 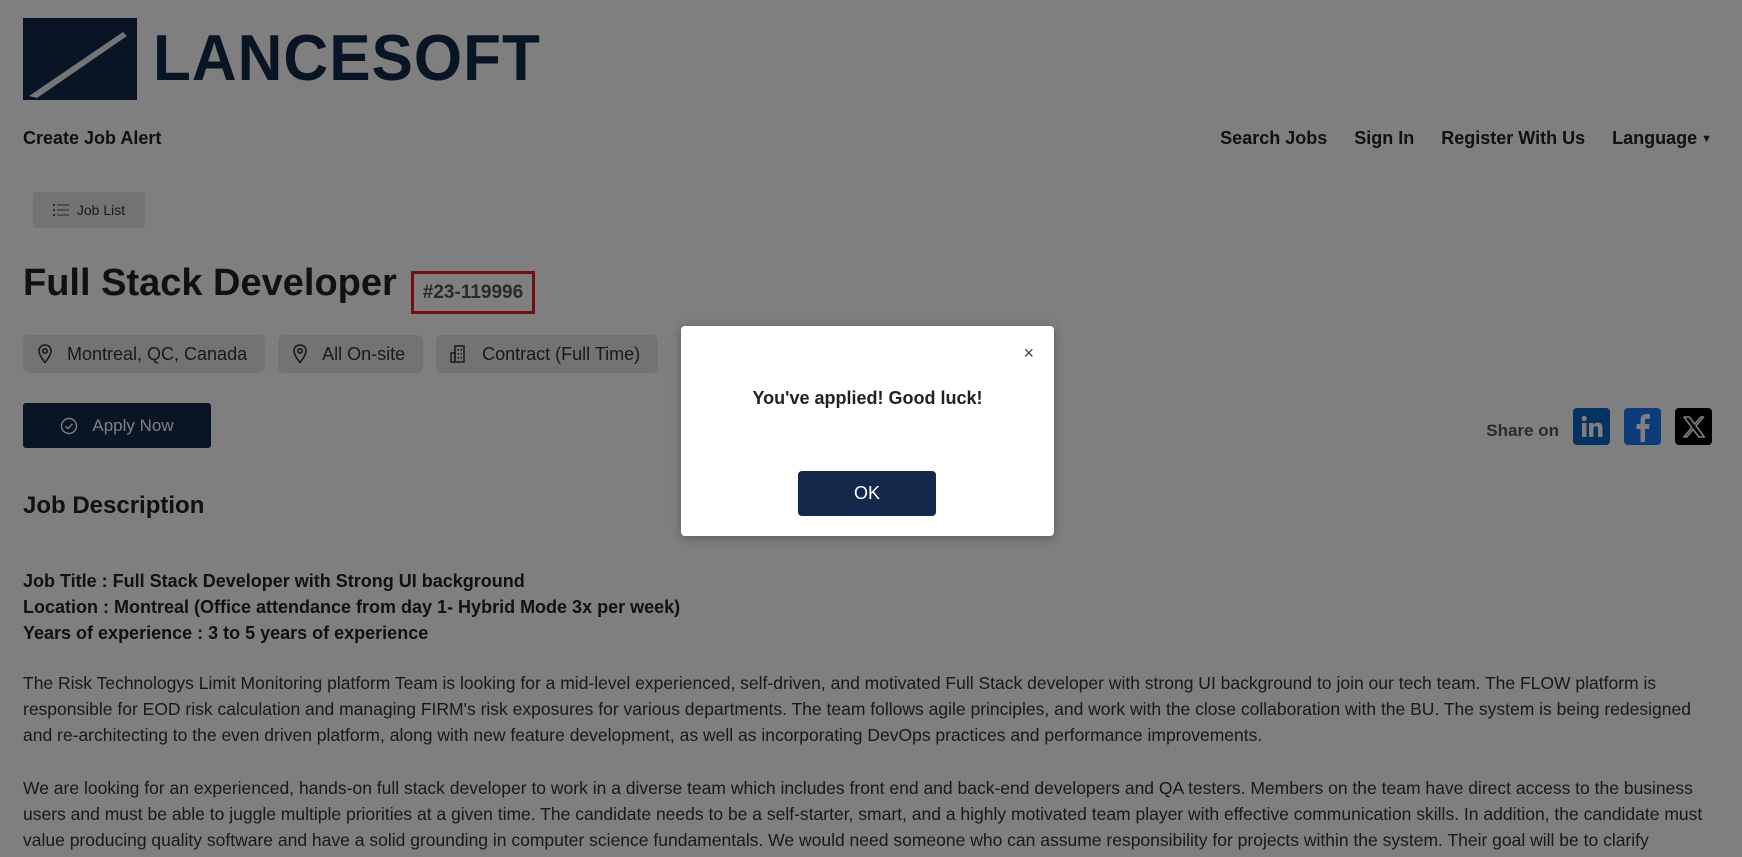 I want to click on ok-button: OK, so click(x=867, y=493).